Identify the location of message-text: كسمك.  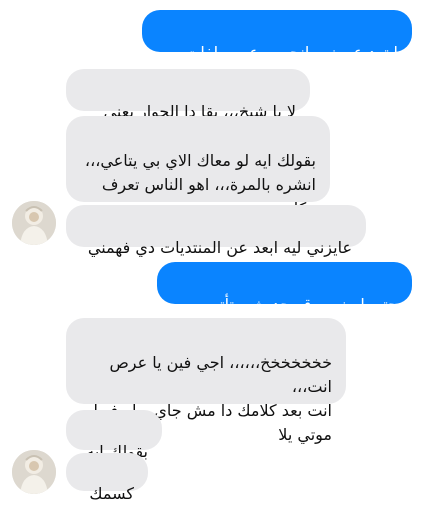
(111, 493).